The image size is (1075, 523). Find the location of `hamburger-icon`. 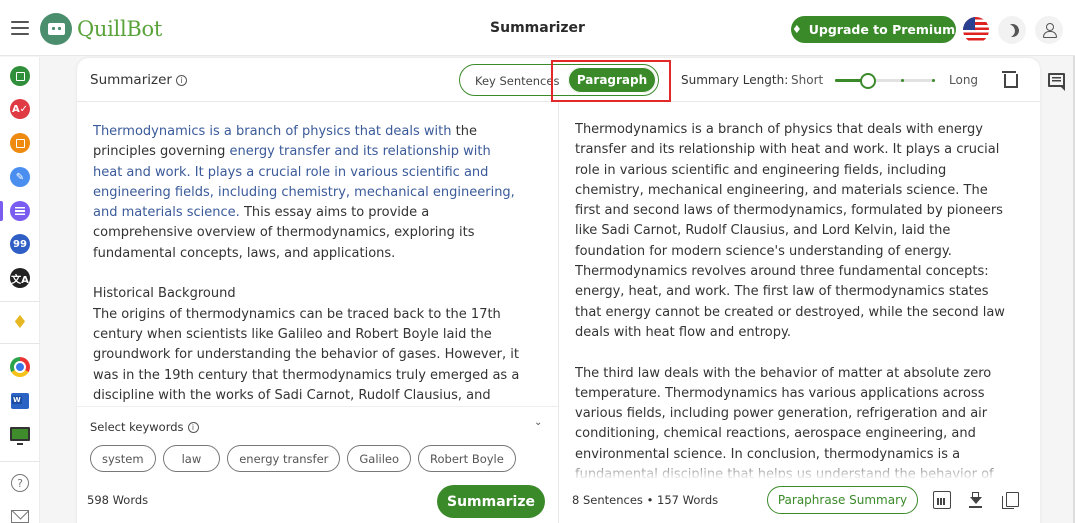

hamburger-icon is located at coordinates (20, 28).